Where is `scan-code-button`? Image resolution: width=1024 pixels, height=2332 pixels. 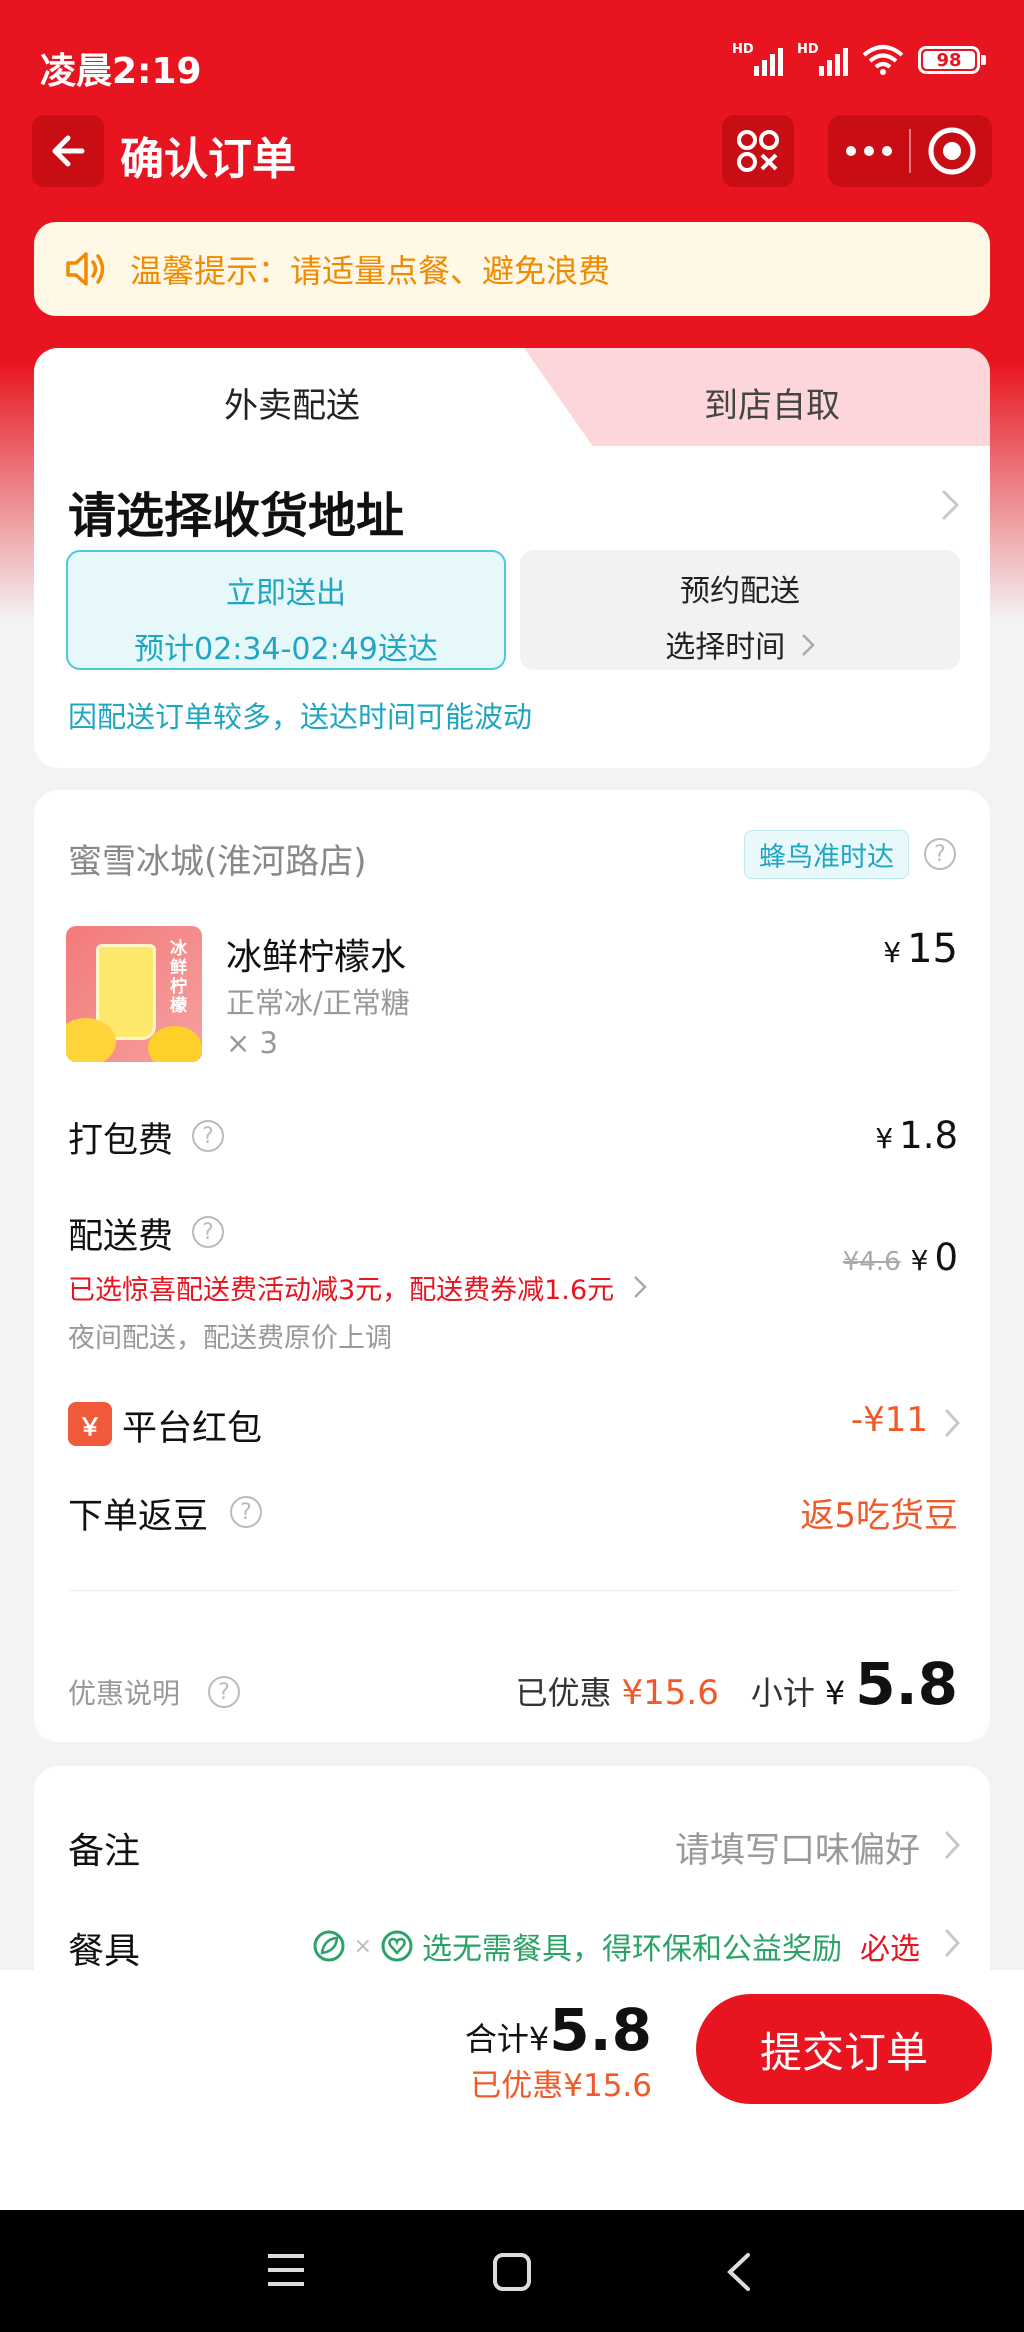 scan-code-button is located at coordinates (758, 151).